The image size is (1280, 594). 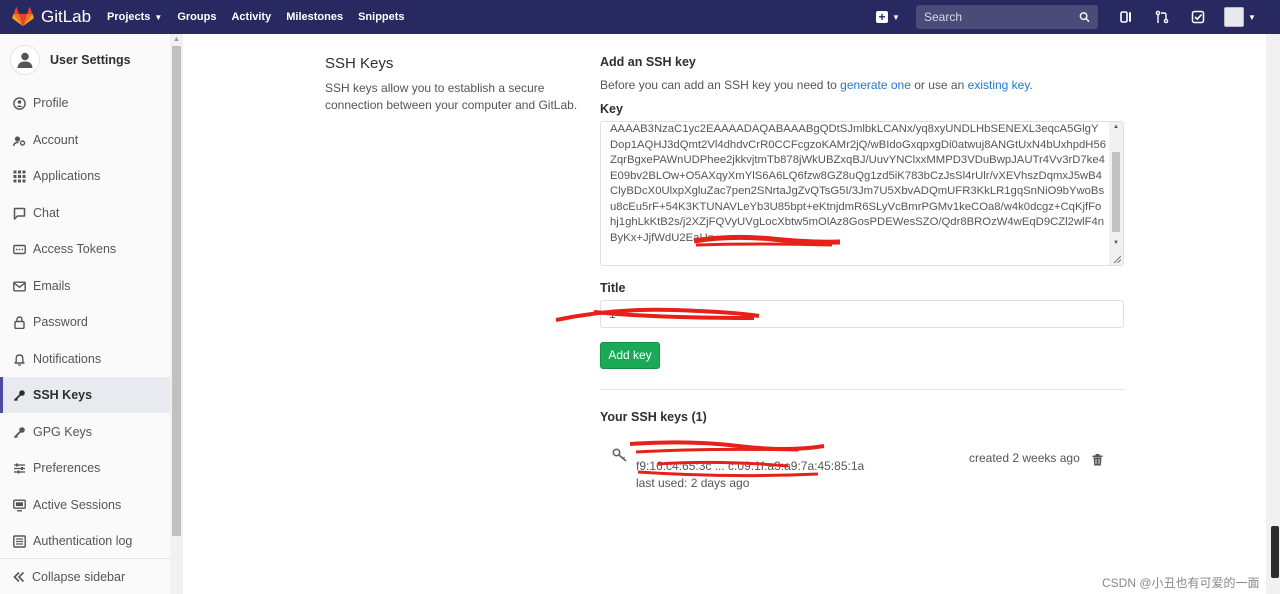 I want to click on gpg-key-icon, so click(x=19, y=432).